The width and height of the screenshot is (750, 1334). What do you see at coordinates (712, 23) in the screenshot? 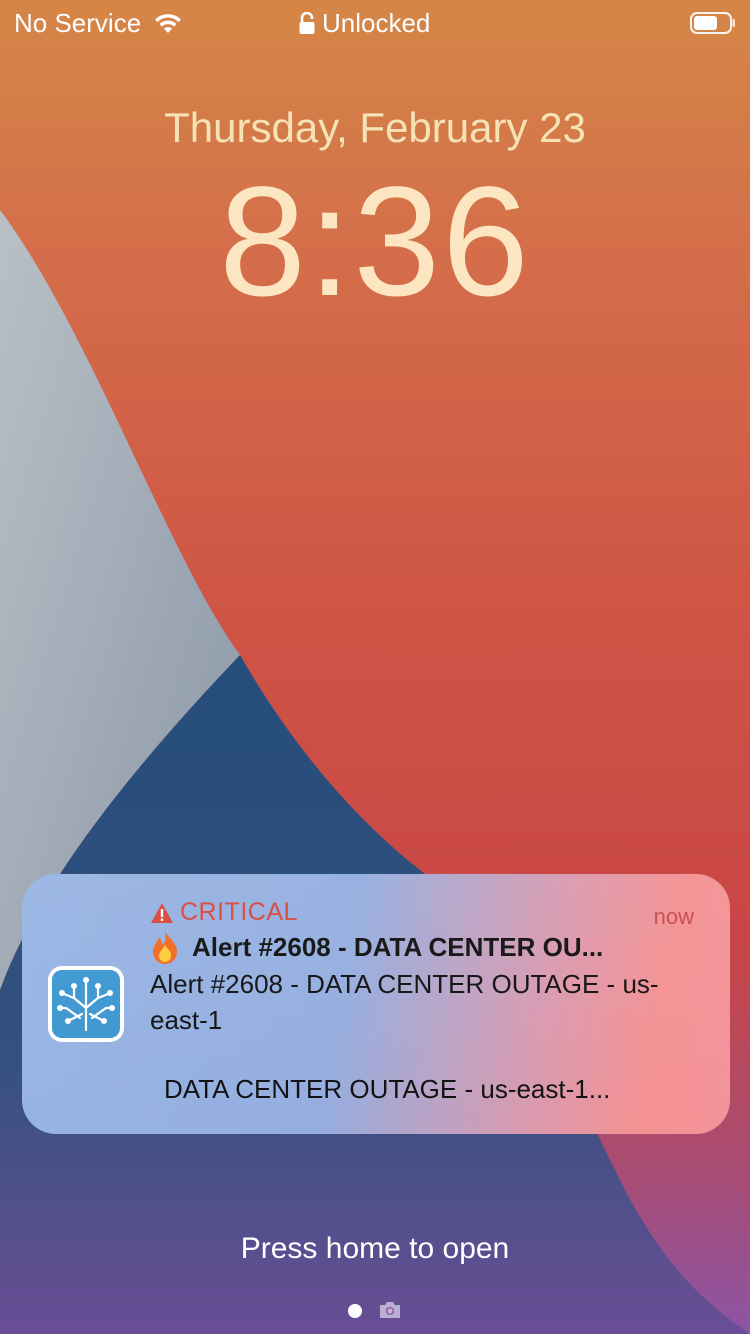
I see `battery-icon` at bounding box center [712, 23].